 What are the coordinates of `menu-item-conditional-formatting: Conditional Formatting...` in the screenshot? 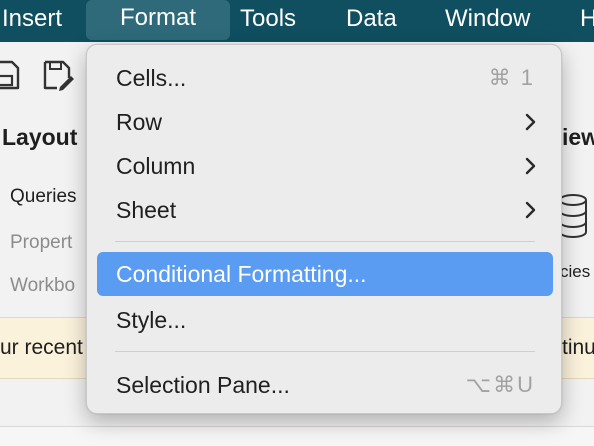 It's located at (325, 274).